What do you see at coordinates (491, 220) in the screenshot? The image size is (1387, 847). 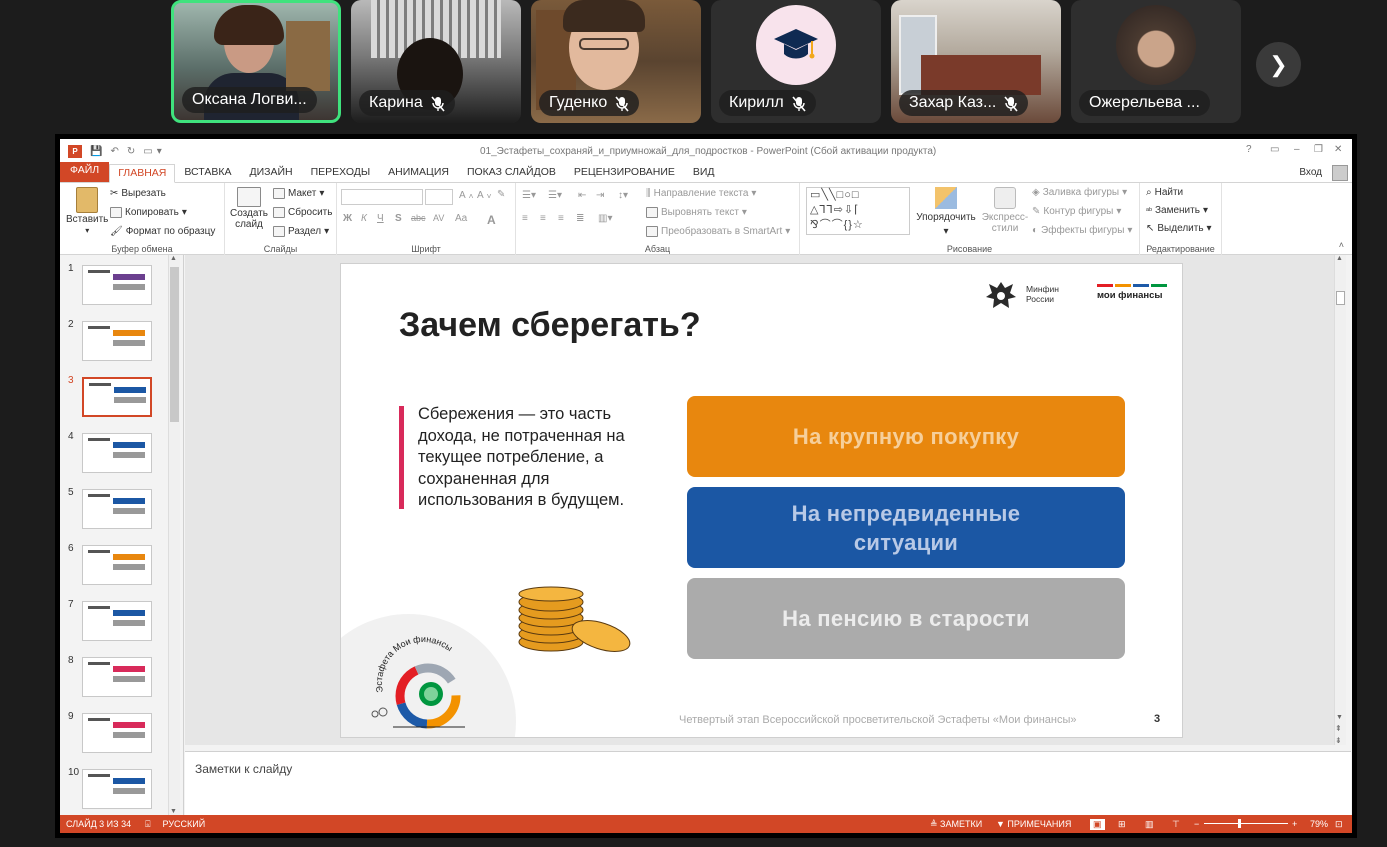 I see `font-color-button: A` at bounding box center [491, 220].